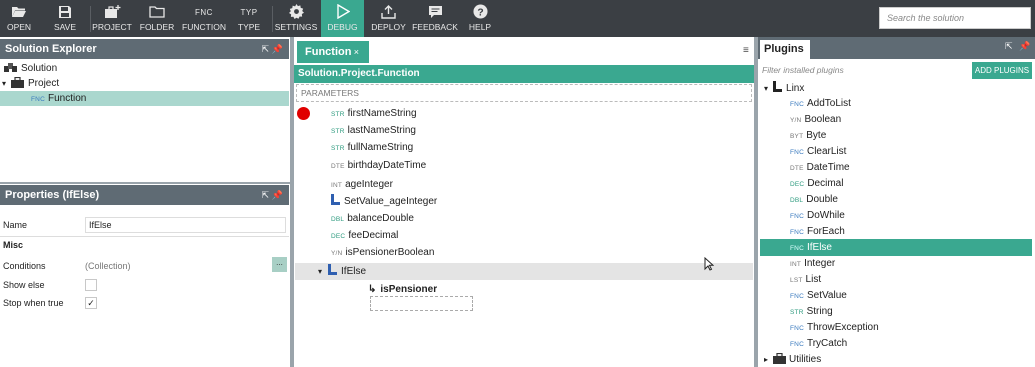  I want to click on list-item: DEC feeDecimal, so click(364, 235).